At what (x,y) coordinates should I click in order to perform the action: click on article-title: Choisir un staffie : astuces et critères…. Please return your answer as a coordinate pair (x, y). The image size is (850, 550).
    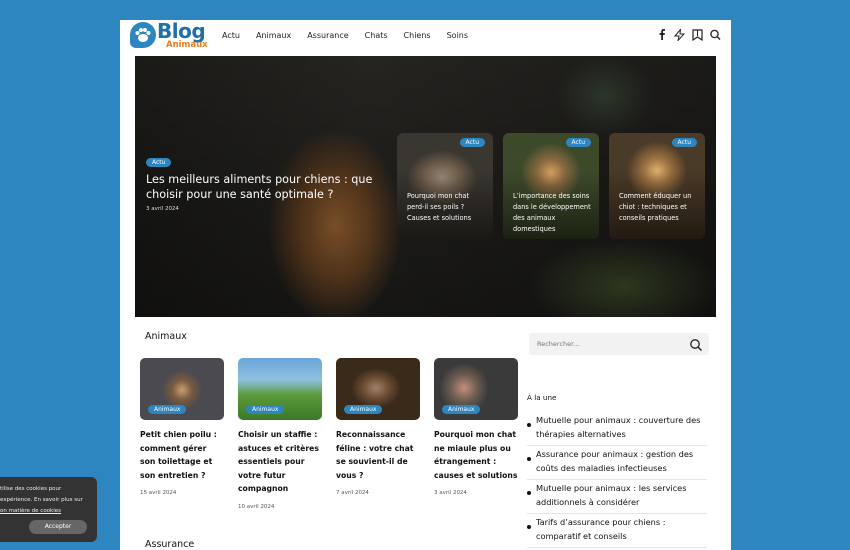
    Looking at the image, I should click on (280, 462).